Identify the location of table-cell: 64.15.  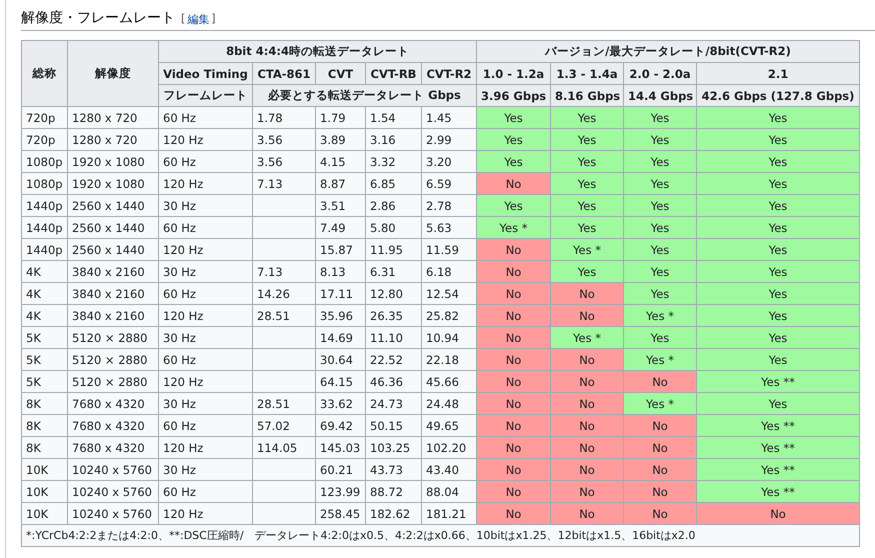
(341, 381).